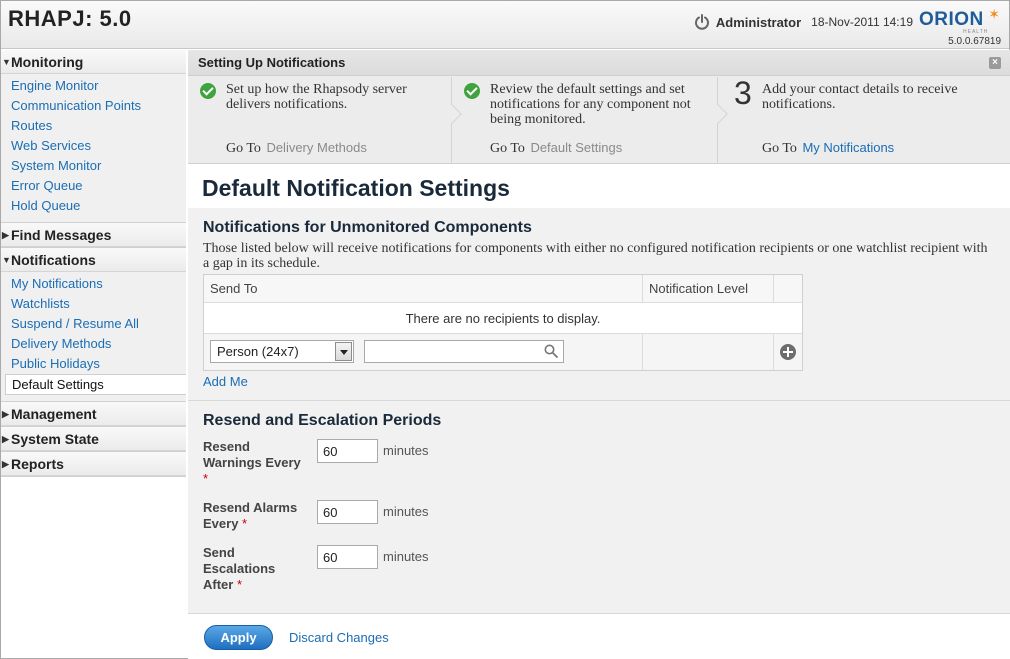  Describe the element at coordinates (70, 18) in the screenshot. I see `app-title: RHAPJ: 5.0` at that location.